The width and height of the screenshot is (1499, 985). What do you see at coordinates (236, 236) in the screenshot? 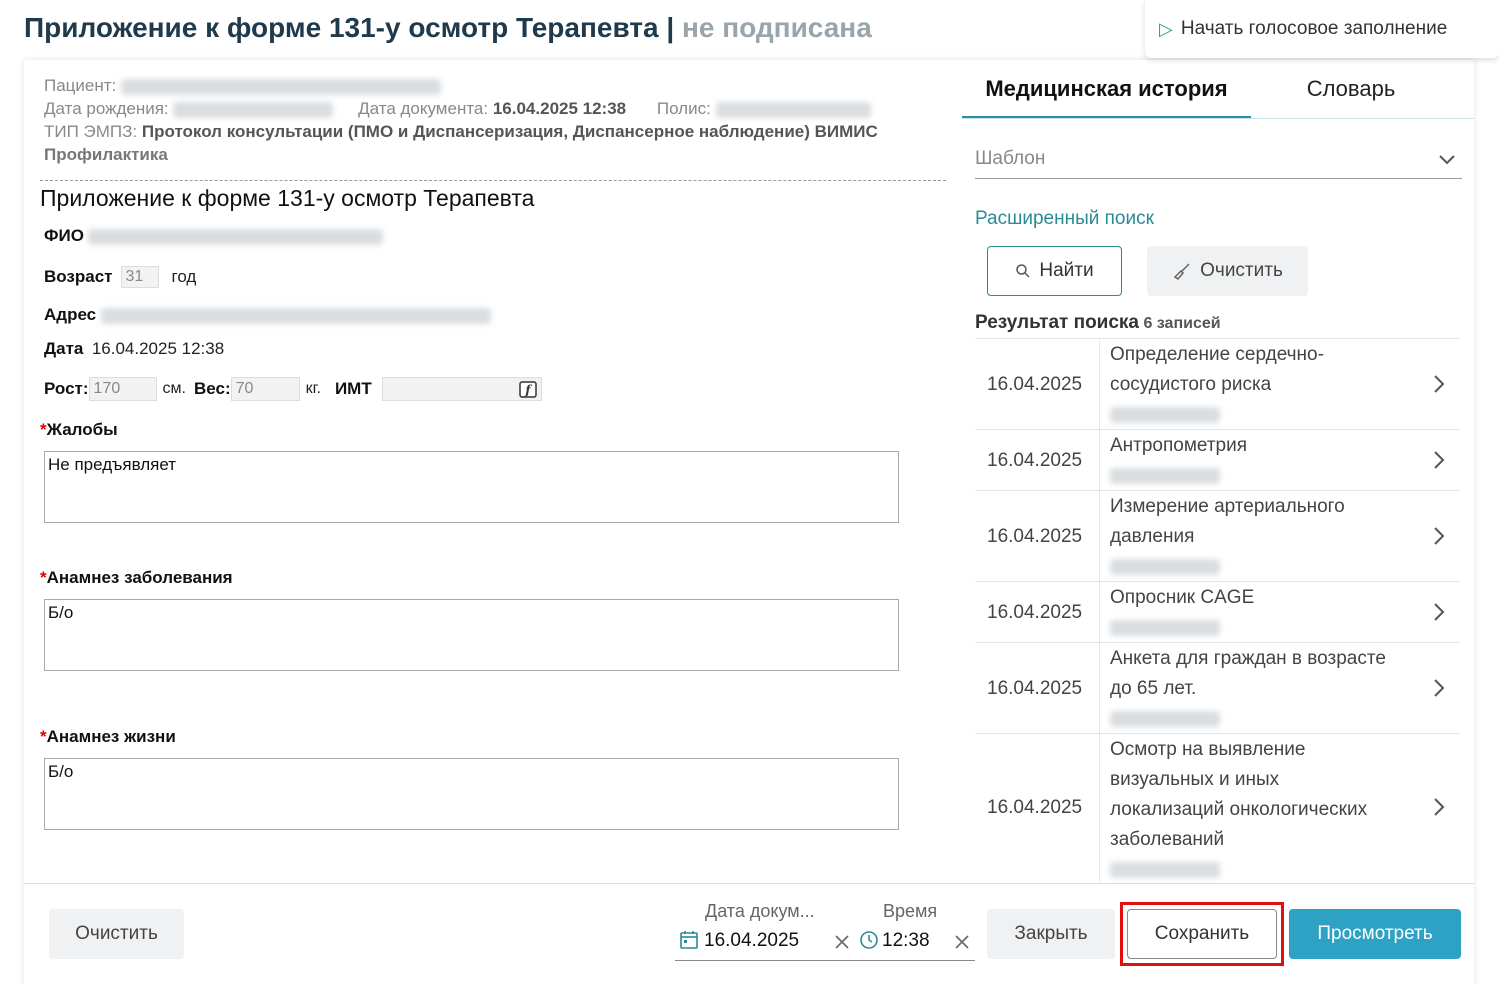
I see `fio-redacted` at bounding box center [236, 236].